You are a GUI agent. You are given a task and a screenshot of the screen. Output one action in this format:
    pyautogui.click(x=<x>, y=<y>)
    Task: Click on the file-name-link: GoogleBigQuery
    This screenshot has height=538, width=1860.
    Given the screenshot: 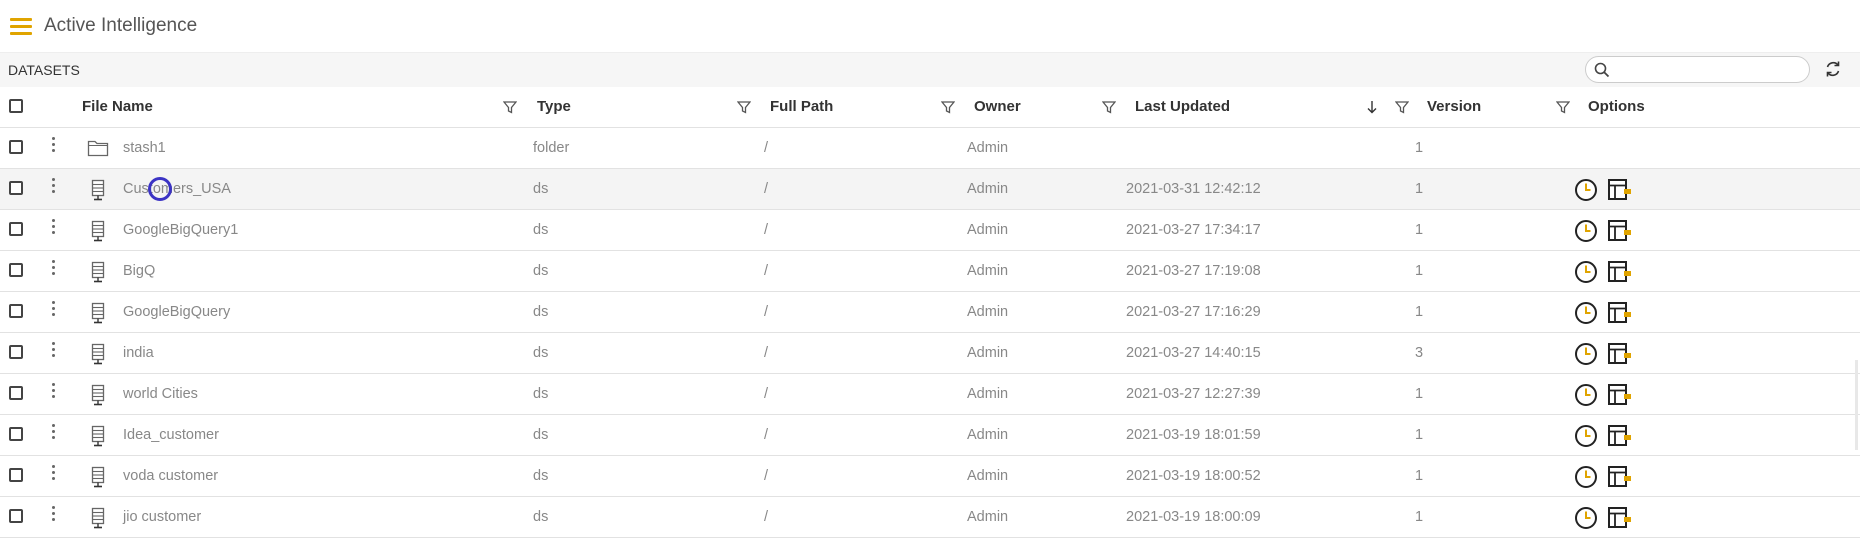 What is the action you would take?
    pyautogui.click(x=176, y=312)
    